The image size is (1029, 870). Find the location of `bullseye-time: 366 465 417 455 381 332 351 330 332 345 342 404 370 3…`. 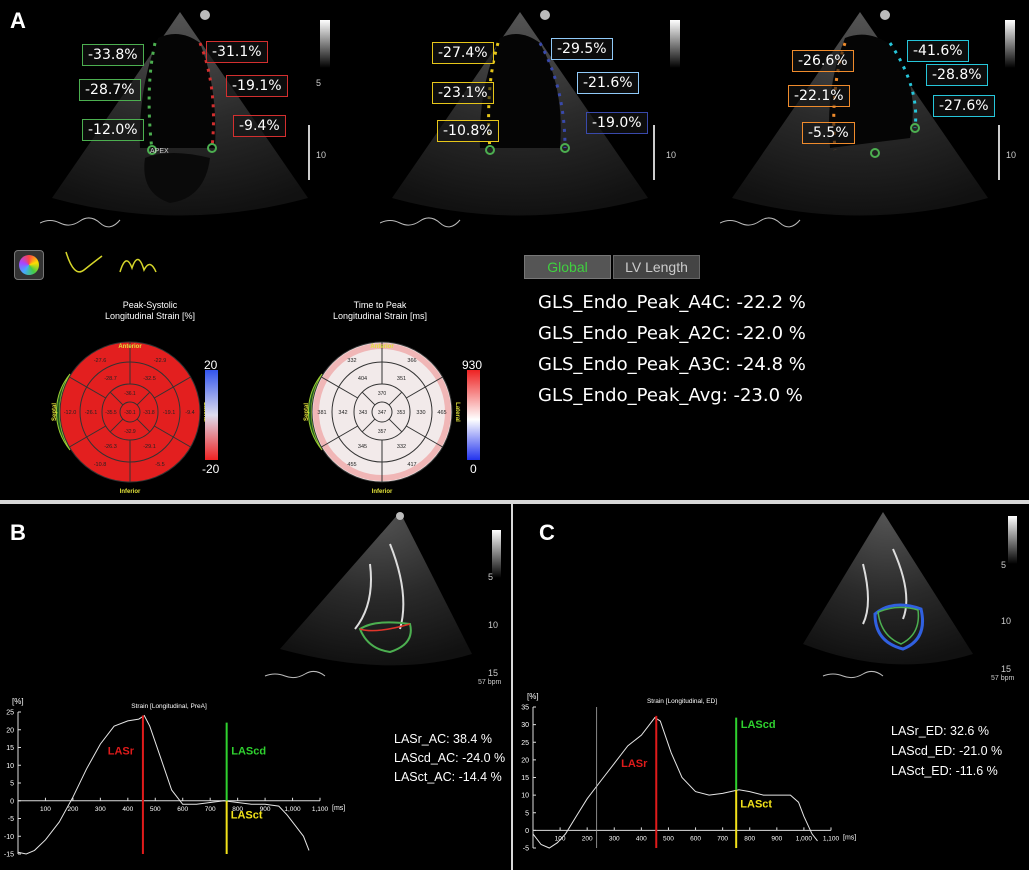

bullseye-time: 366 465 417 455 381 332 351 330 332 345 342 404 370 3… is located at coordinates (382, 418).